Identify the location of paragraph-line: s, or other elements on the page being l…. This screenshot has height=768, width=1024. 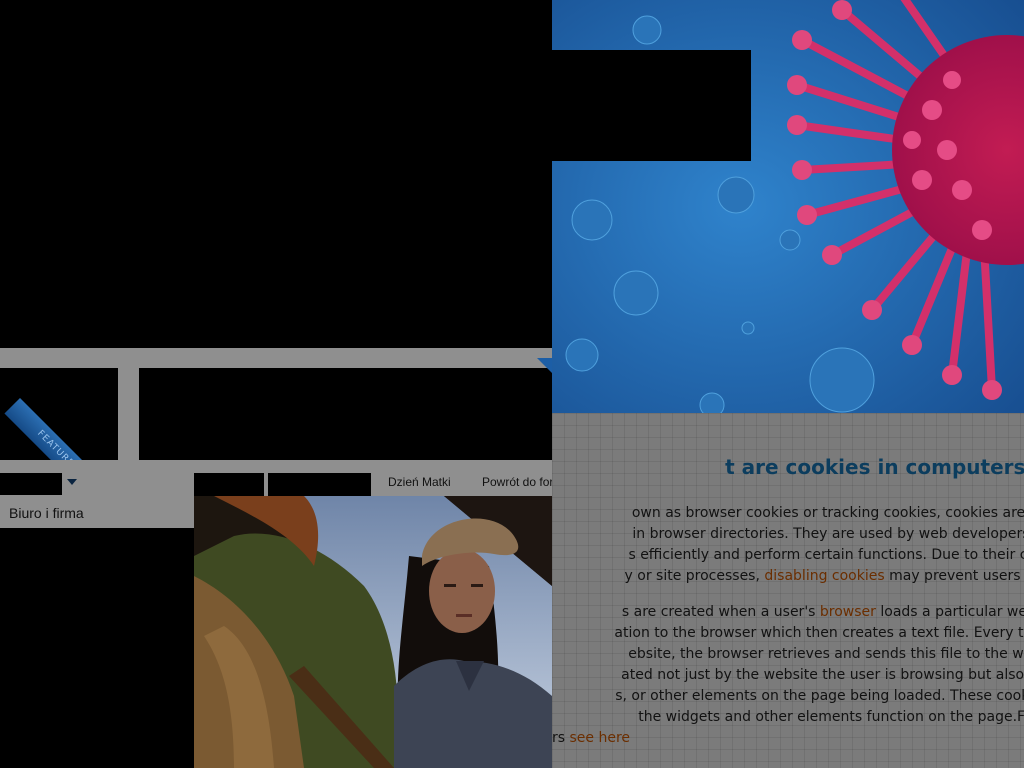
(819, 696).